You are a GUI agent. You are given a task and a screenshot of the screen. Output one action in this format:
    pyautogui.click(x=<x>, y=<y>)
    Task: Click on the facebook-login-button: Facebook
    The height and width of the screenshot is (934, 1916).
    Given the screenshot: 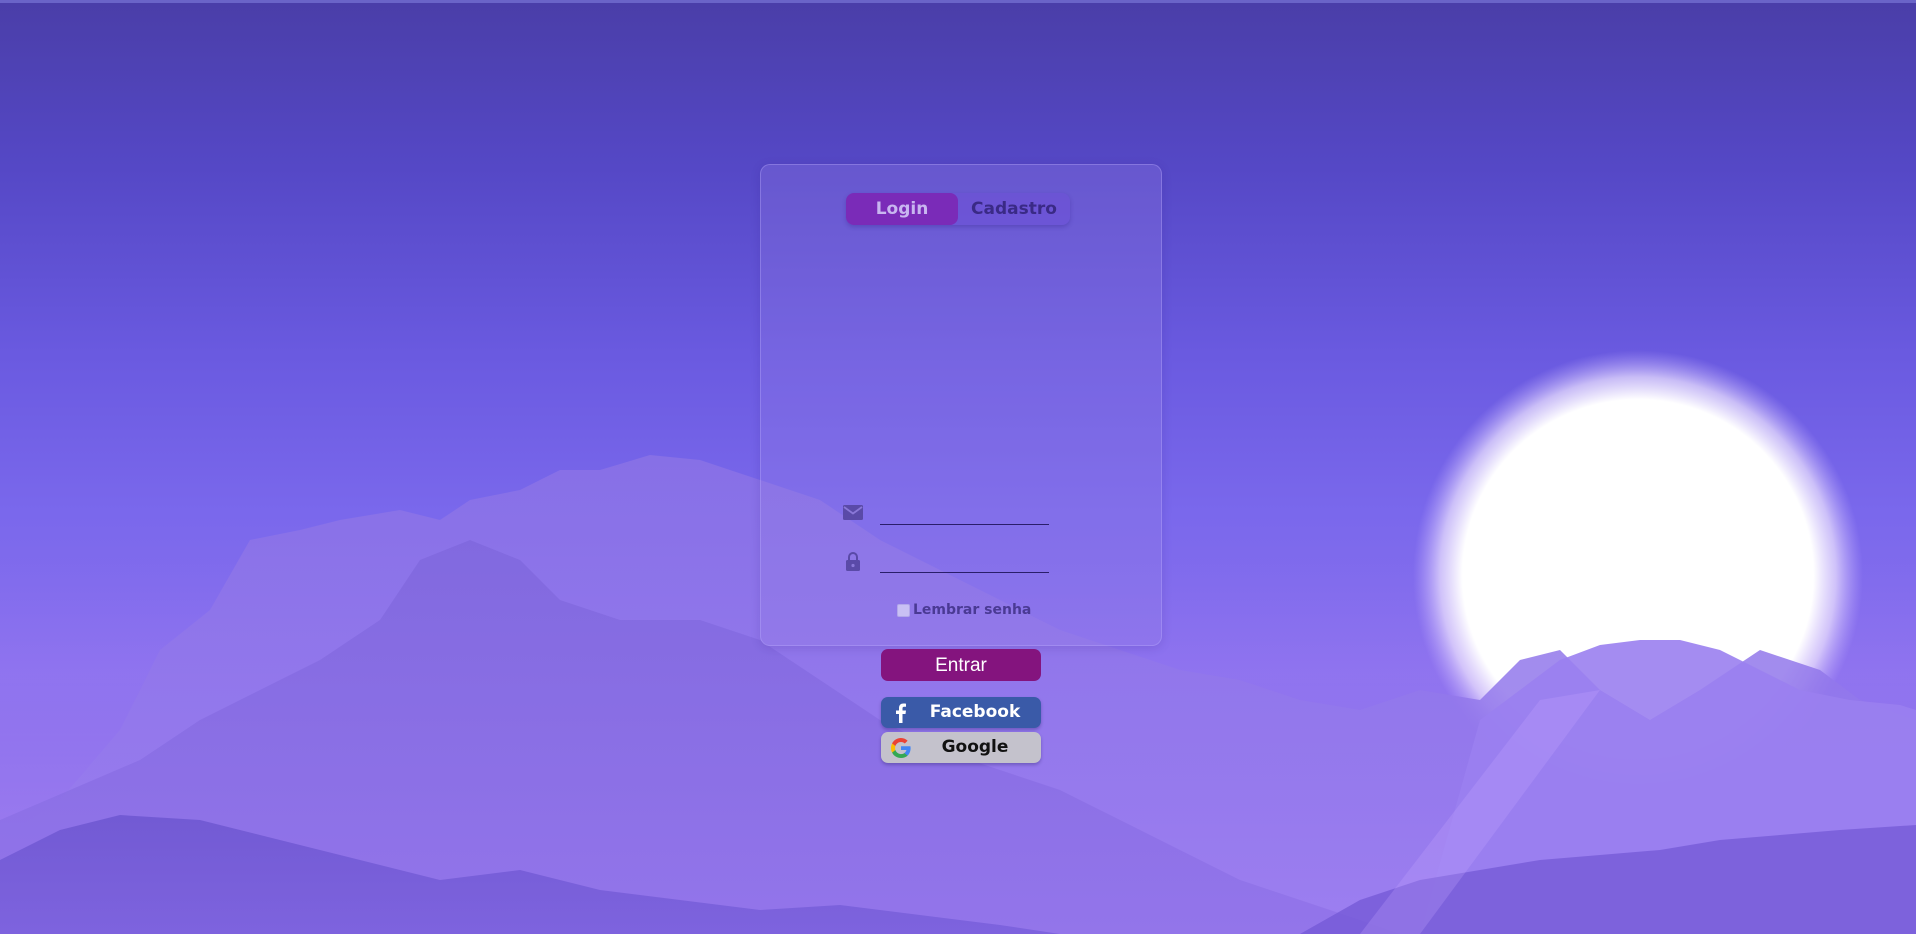 What is the action you would take?
    pyautogui.click(x=961, y=712)
    